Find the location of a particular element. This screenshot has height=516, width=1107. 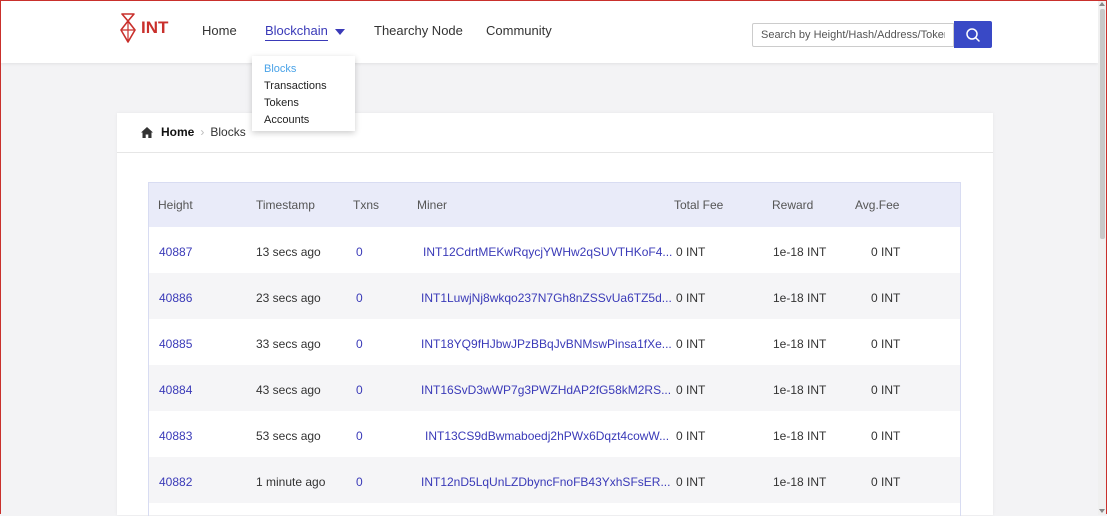

search-icon is located at coordinates (973, 34).